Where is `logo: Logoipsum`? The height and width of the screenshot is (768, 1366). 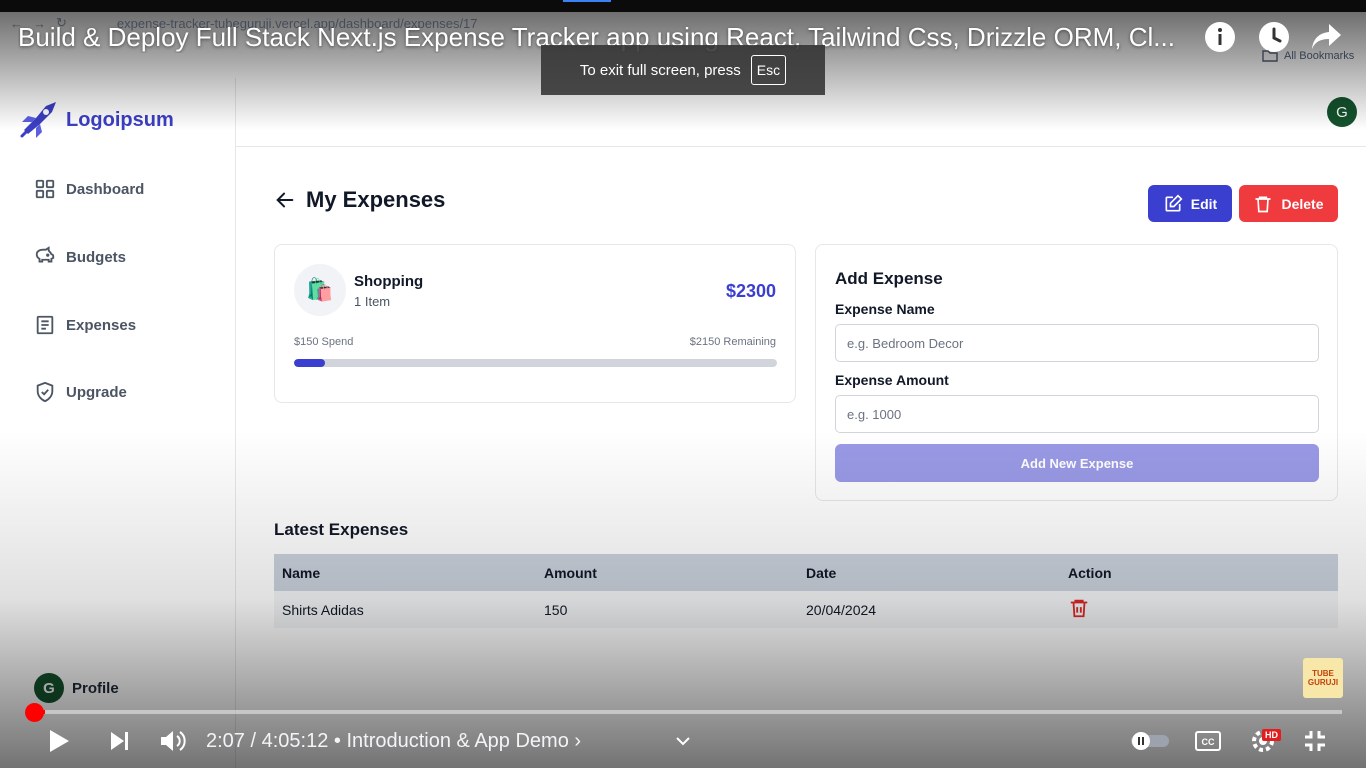
logo: Logoipsum is located at coordinates (96, 120).